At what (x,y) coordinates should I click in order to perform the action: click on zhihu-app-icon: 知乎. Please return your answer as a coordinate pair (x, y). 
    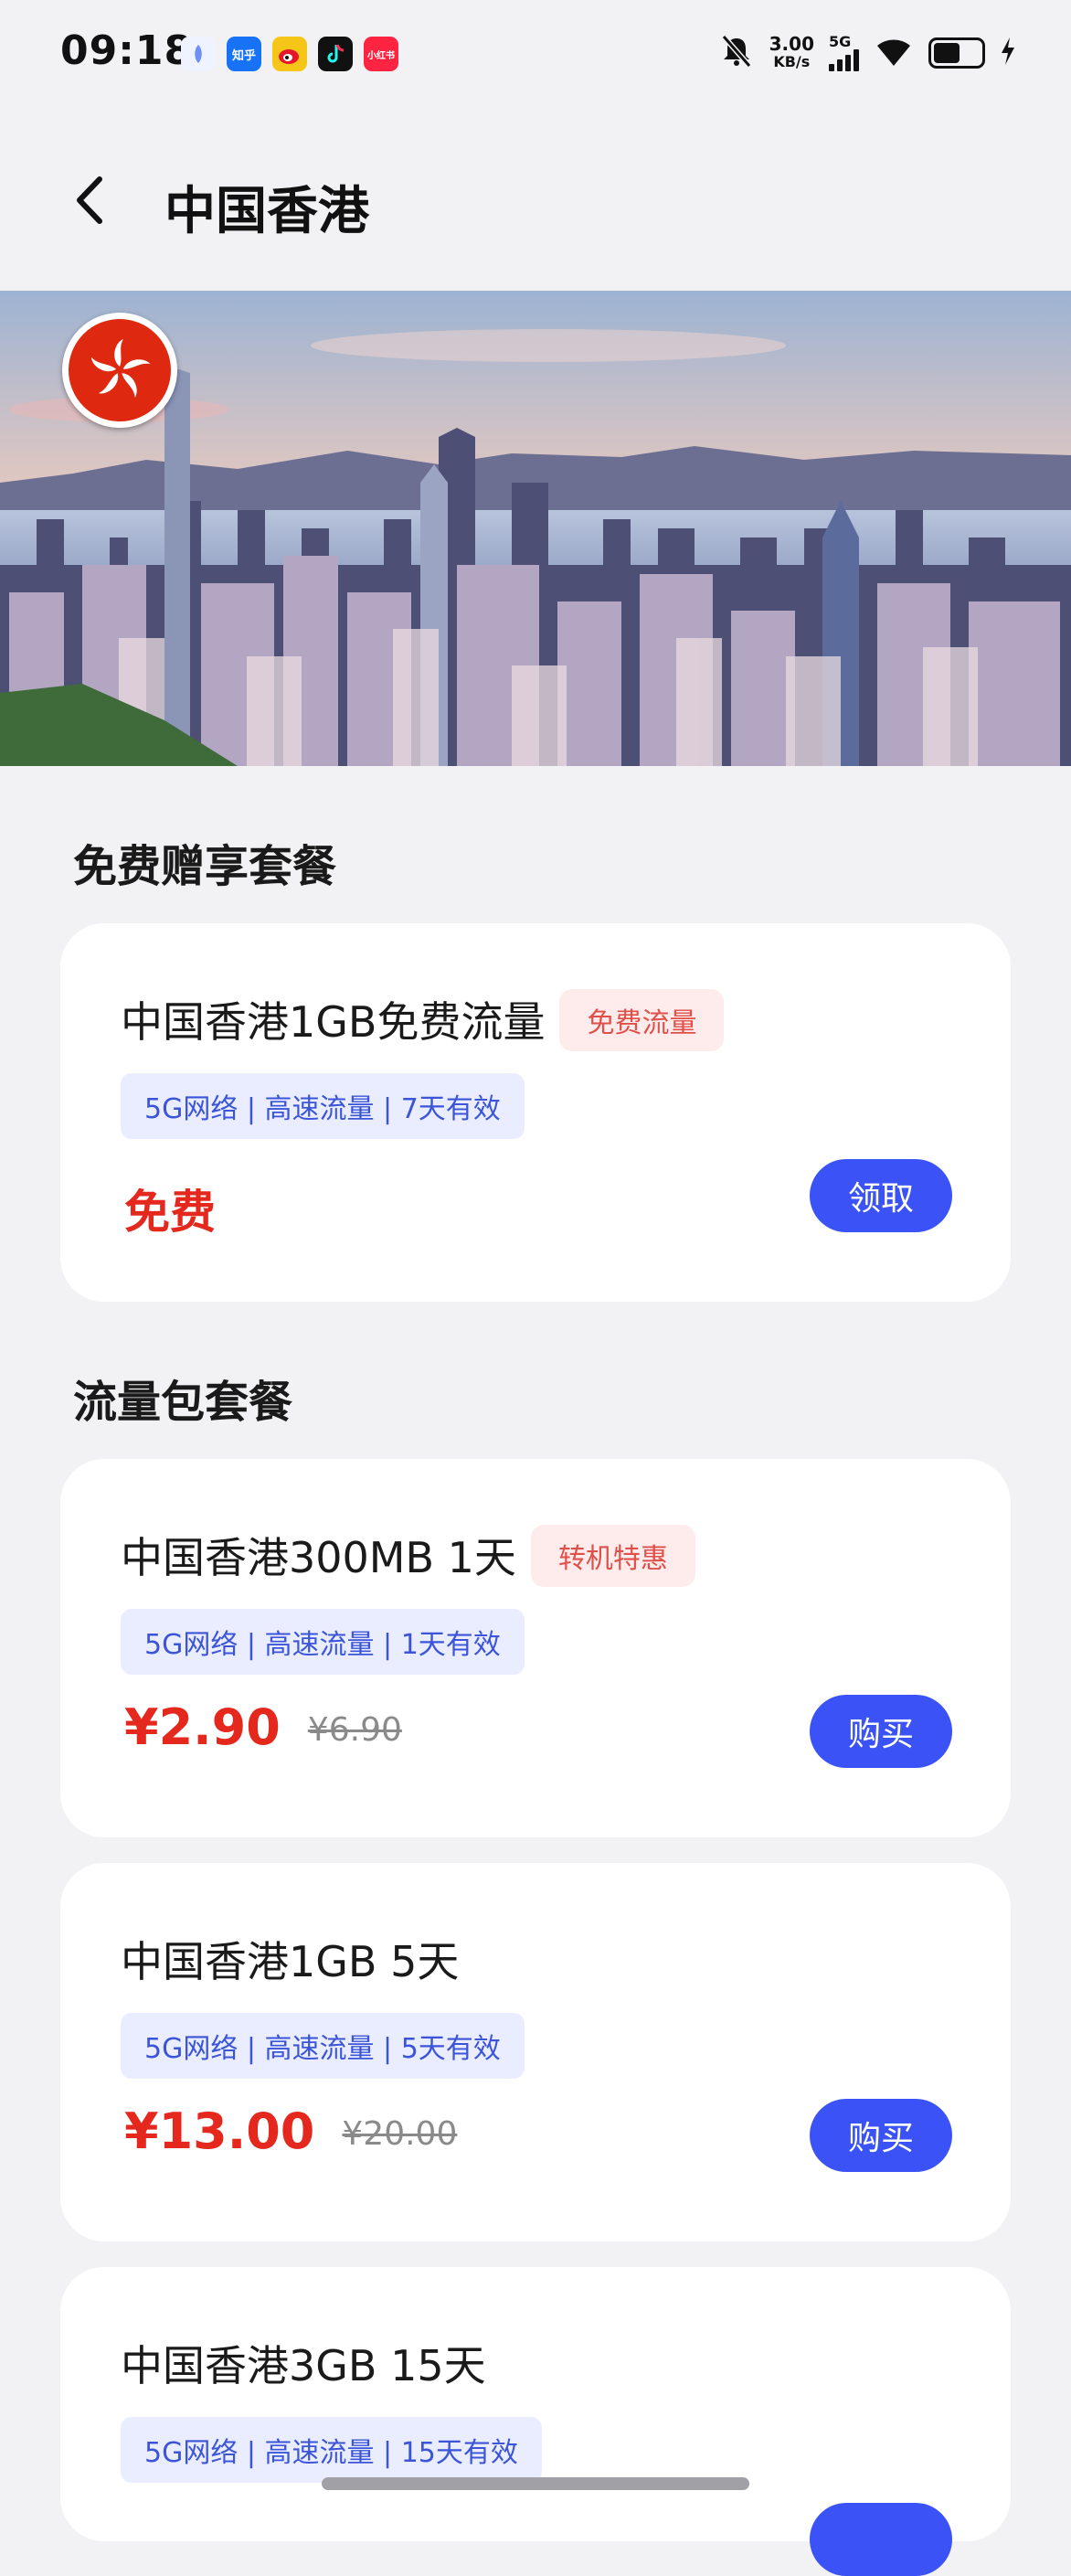
    Looking at the image, I should click on (244, 54).